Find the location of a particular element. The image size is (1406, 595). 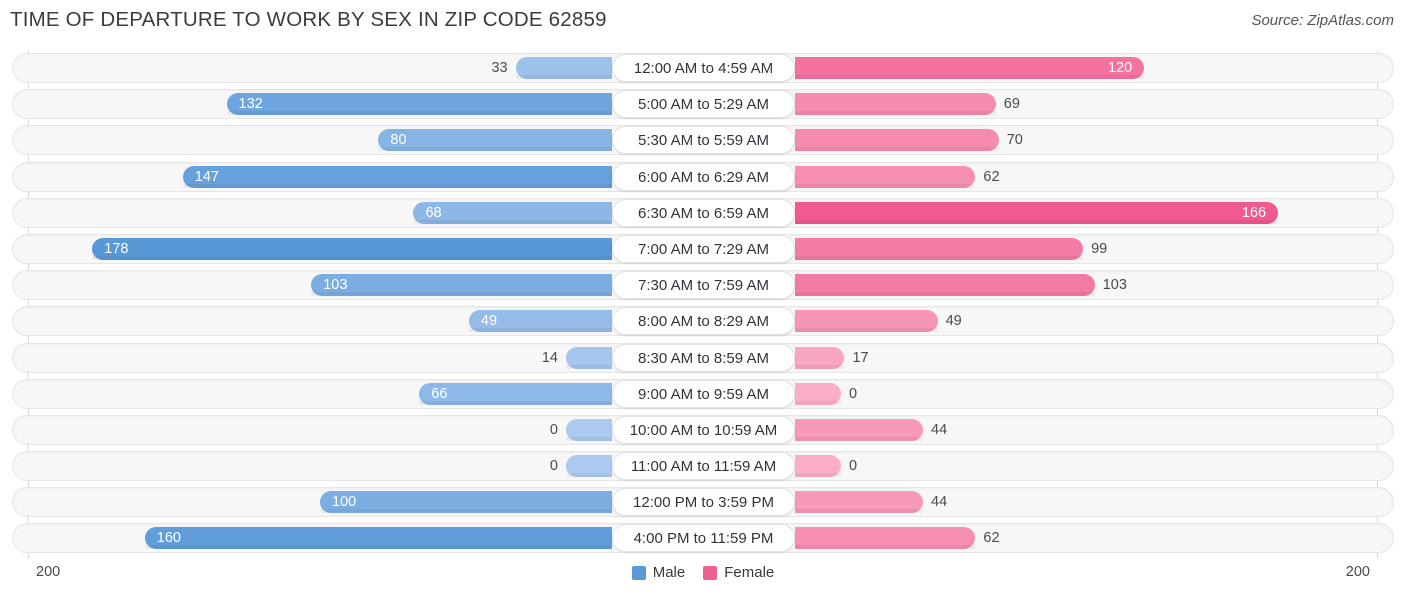

category-label: 7:30 AM to 7:59 AM is located at coordinates (703, 285).